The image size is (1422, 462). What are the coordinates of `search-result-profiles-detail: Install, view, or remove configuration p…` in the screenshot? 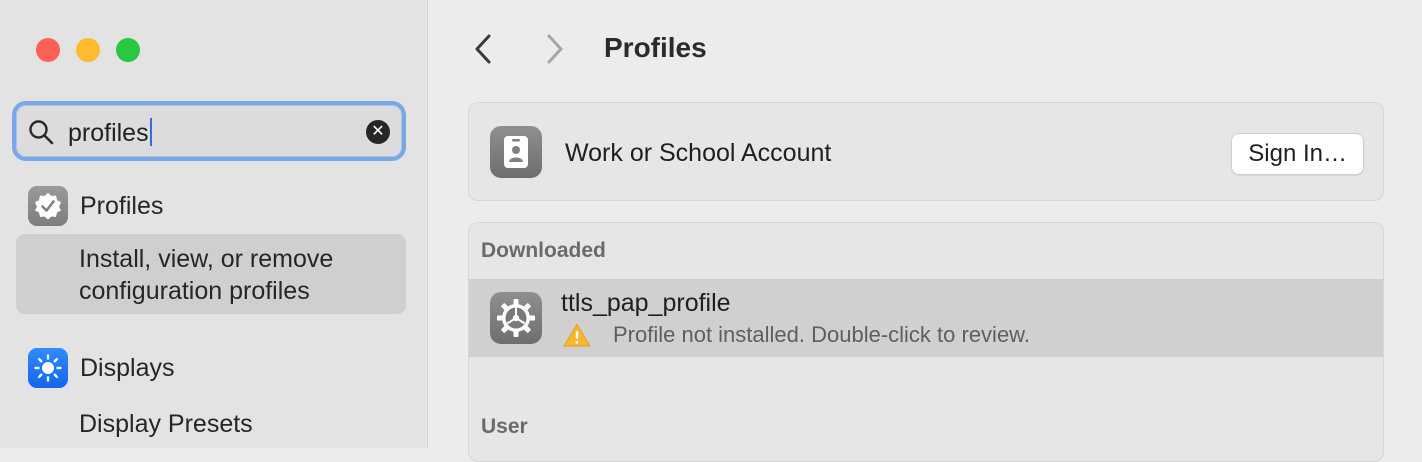 It's located at (211, 274).